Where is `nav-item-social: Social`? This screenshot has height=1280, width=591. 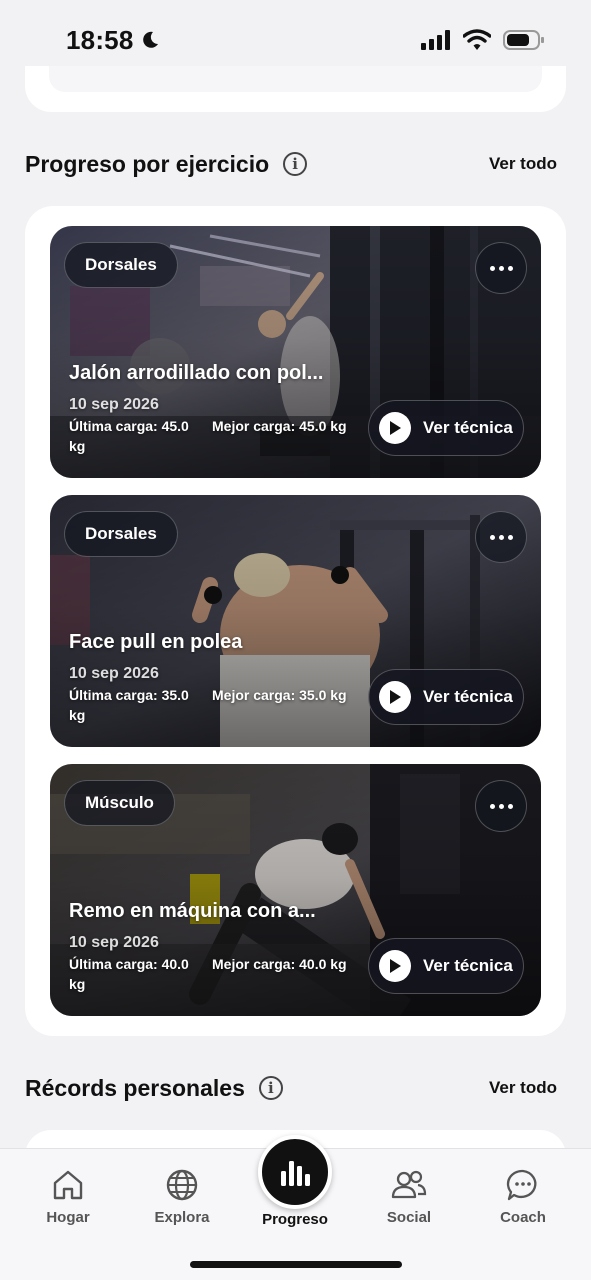
nav-item-social: Social is located at coordinates (409, 1196).